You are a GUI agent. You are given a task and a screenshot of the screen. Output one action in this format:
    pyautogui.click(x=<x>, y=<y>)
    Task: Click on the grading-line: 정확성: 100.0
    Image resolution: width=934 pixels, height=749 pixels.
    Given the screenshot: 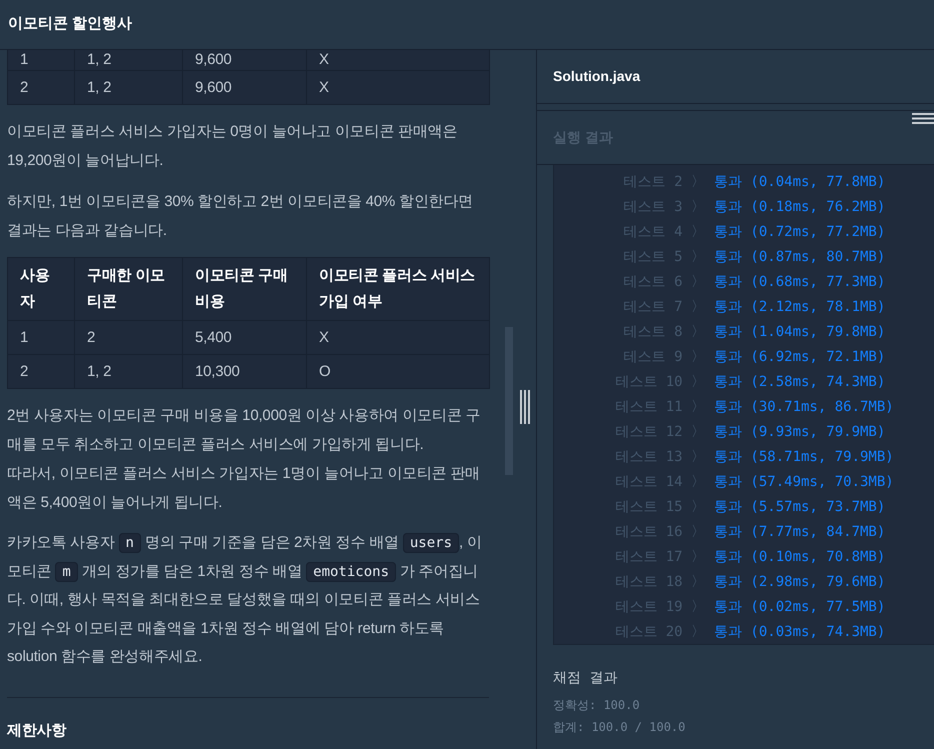 What is the action you would take?
    pyautogui.click(x=597, y=705)
    